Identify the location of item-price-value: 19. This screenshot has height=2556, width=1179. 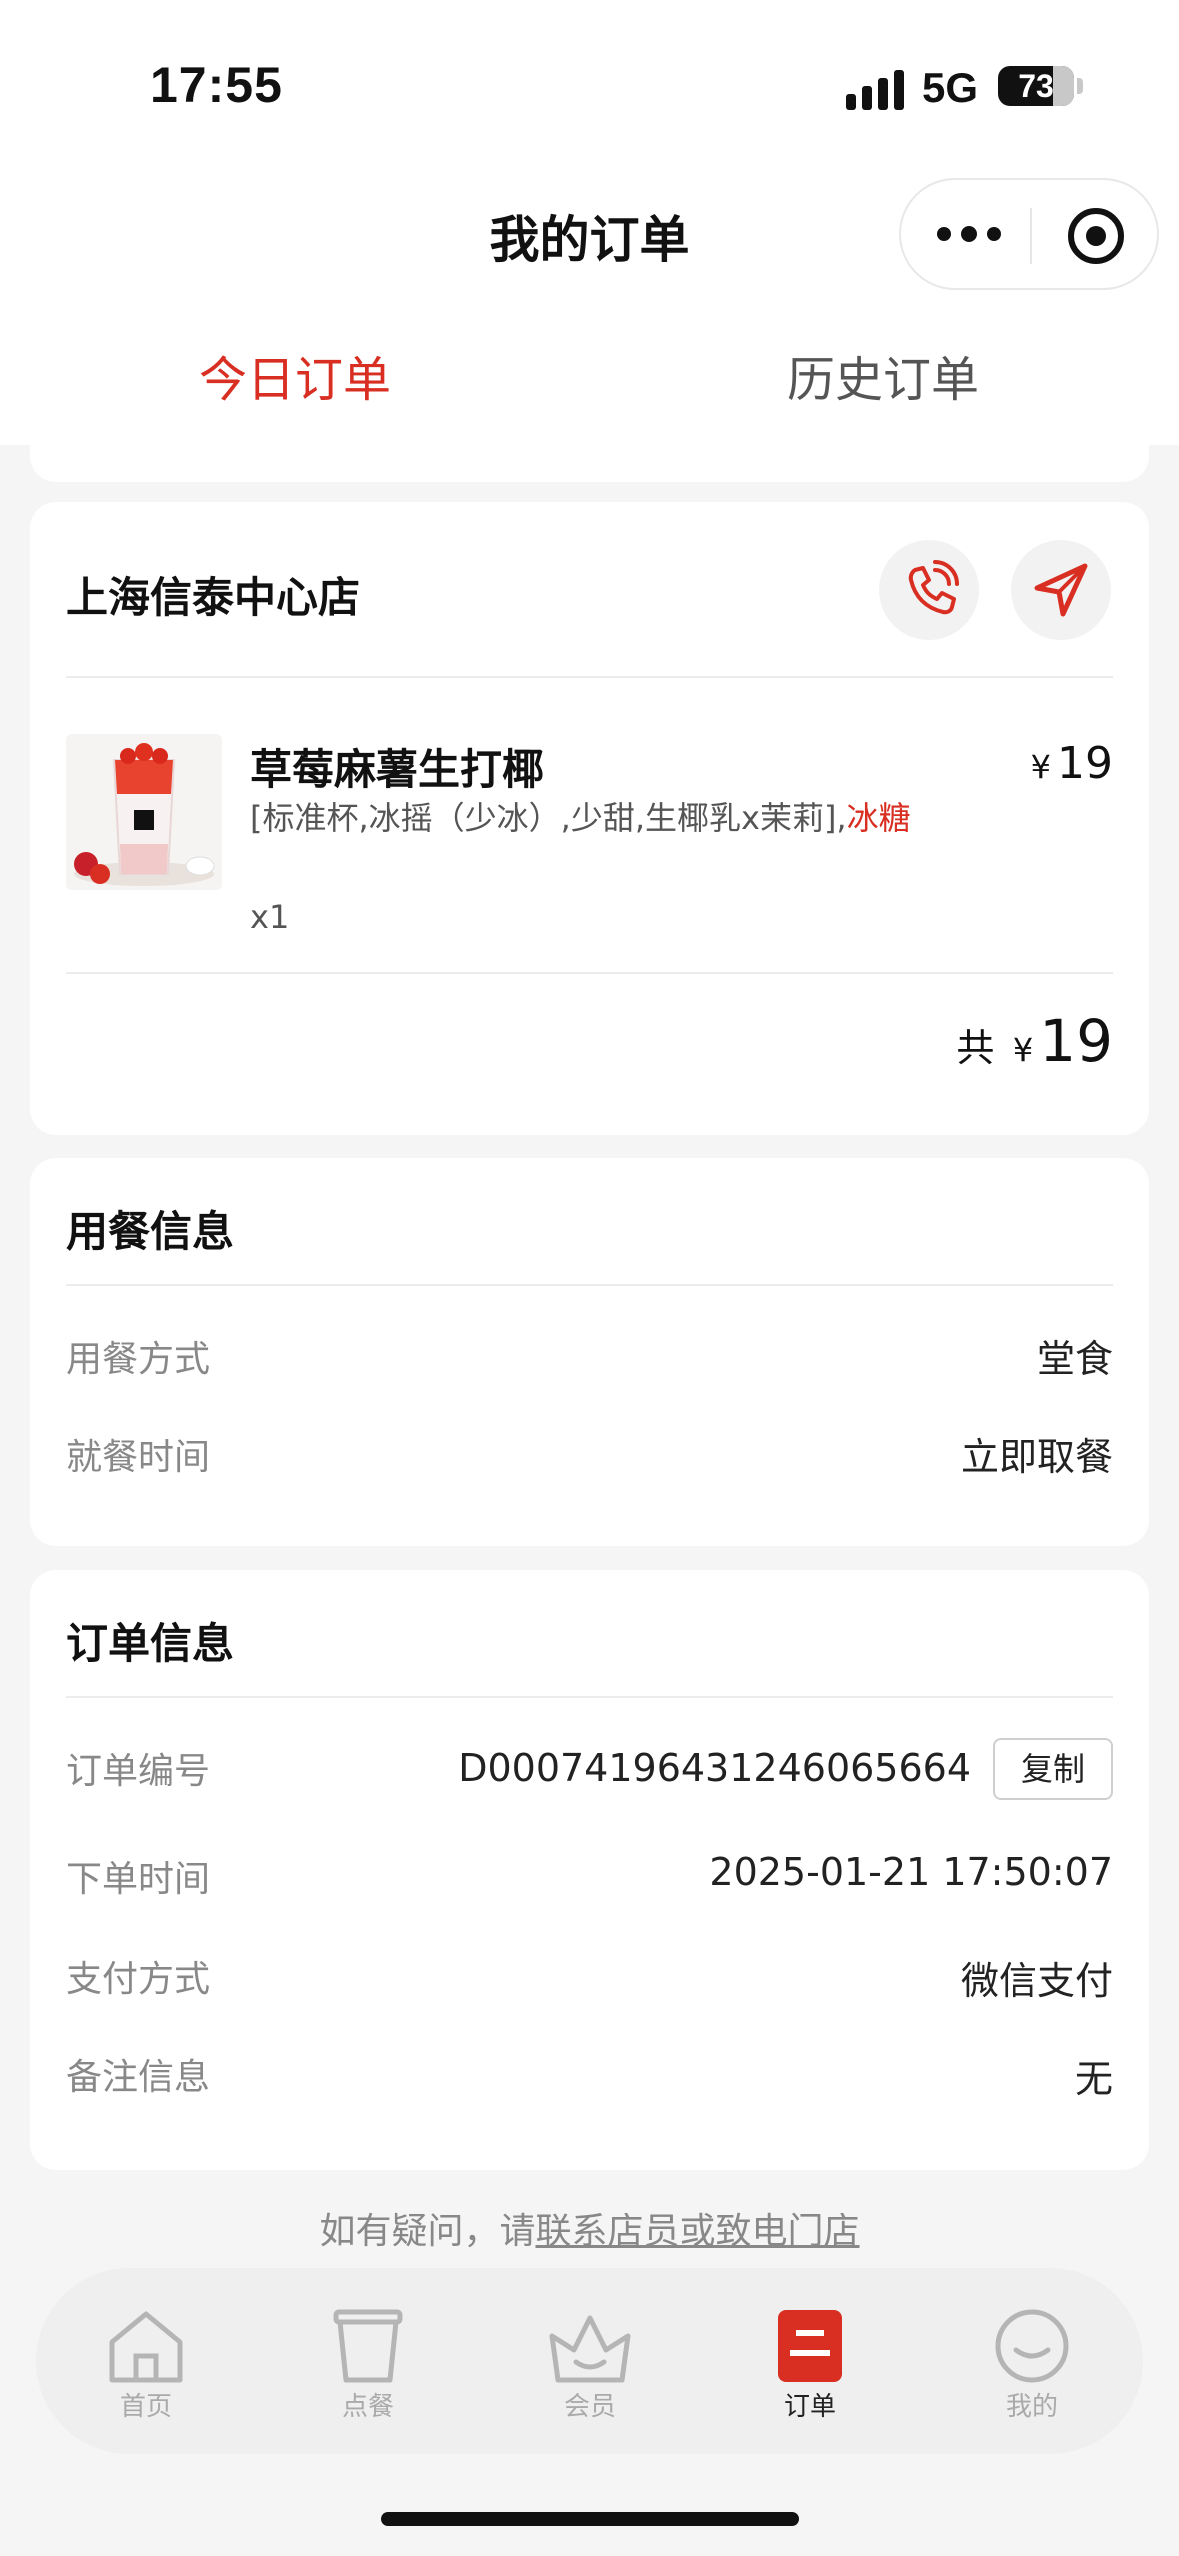
(1085, 763).